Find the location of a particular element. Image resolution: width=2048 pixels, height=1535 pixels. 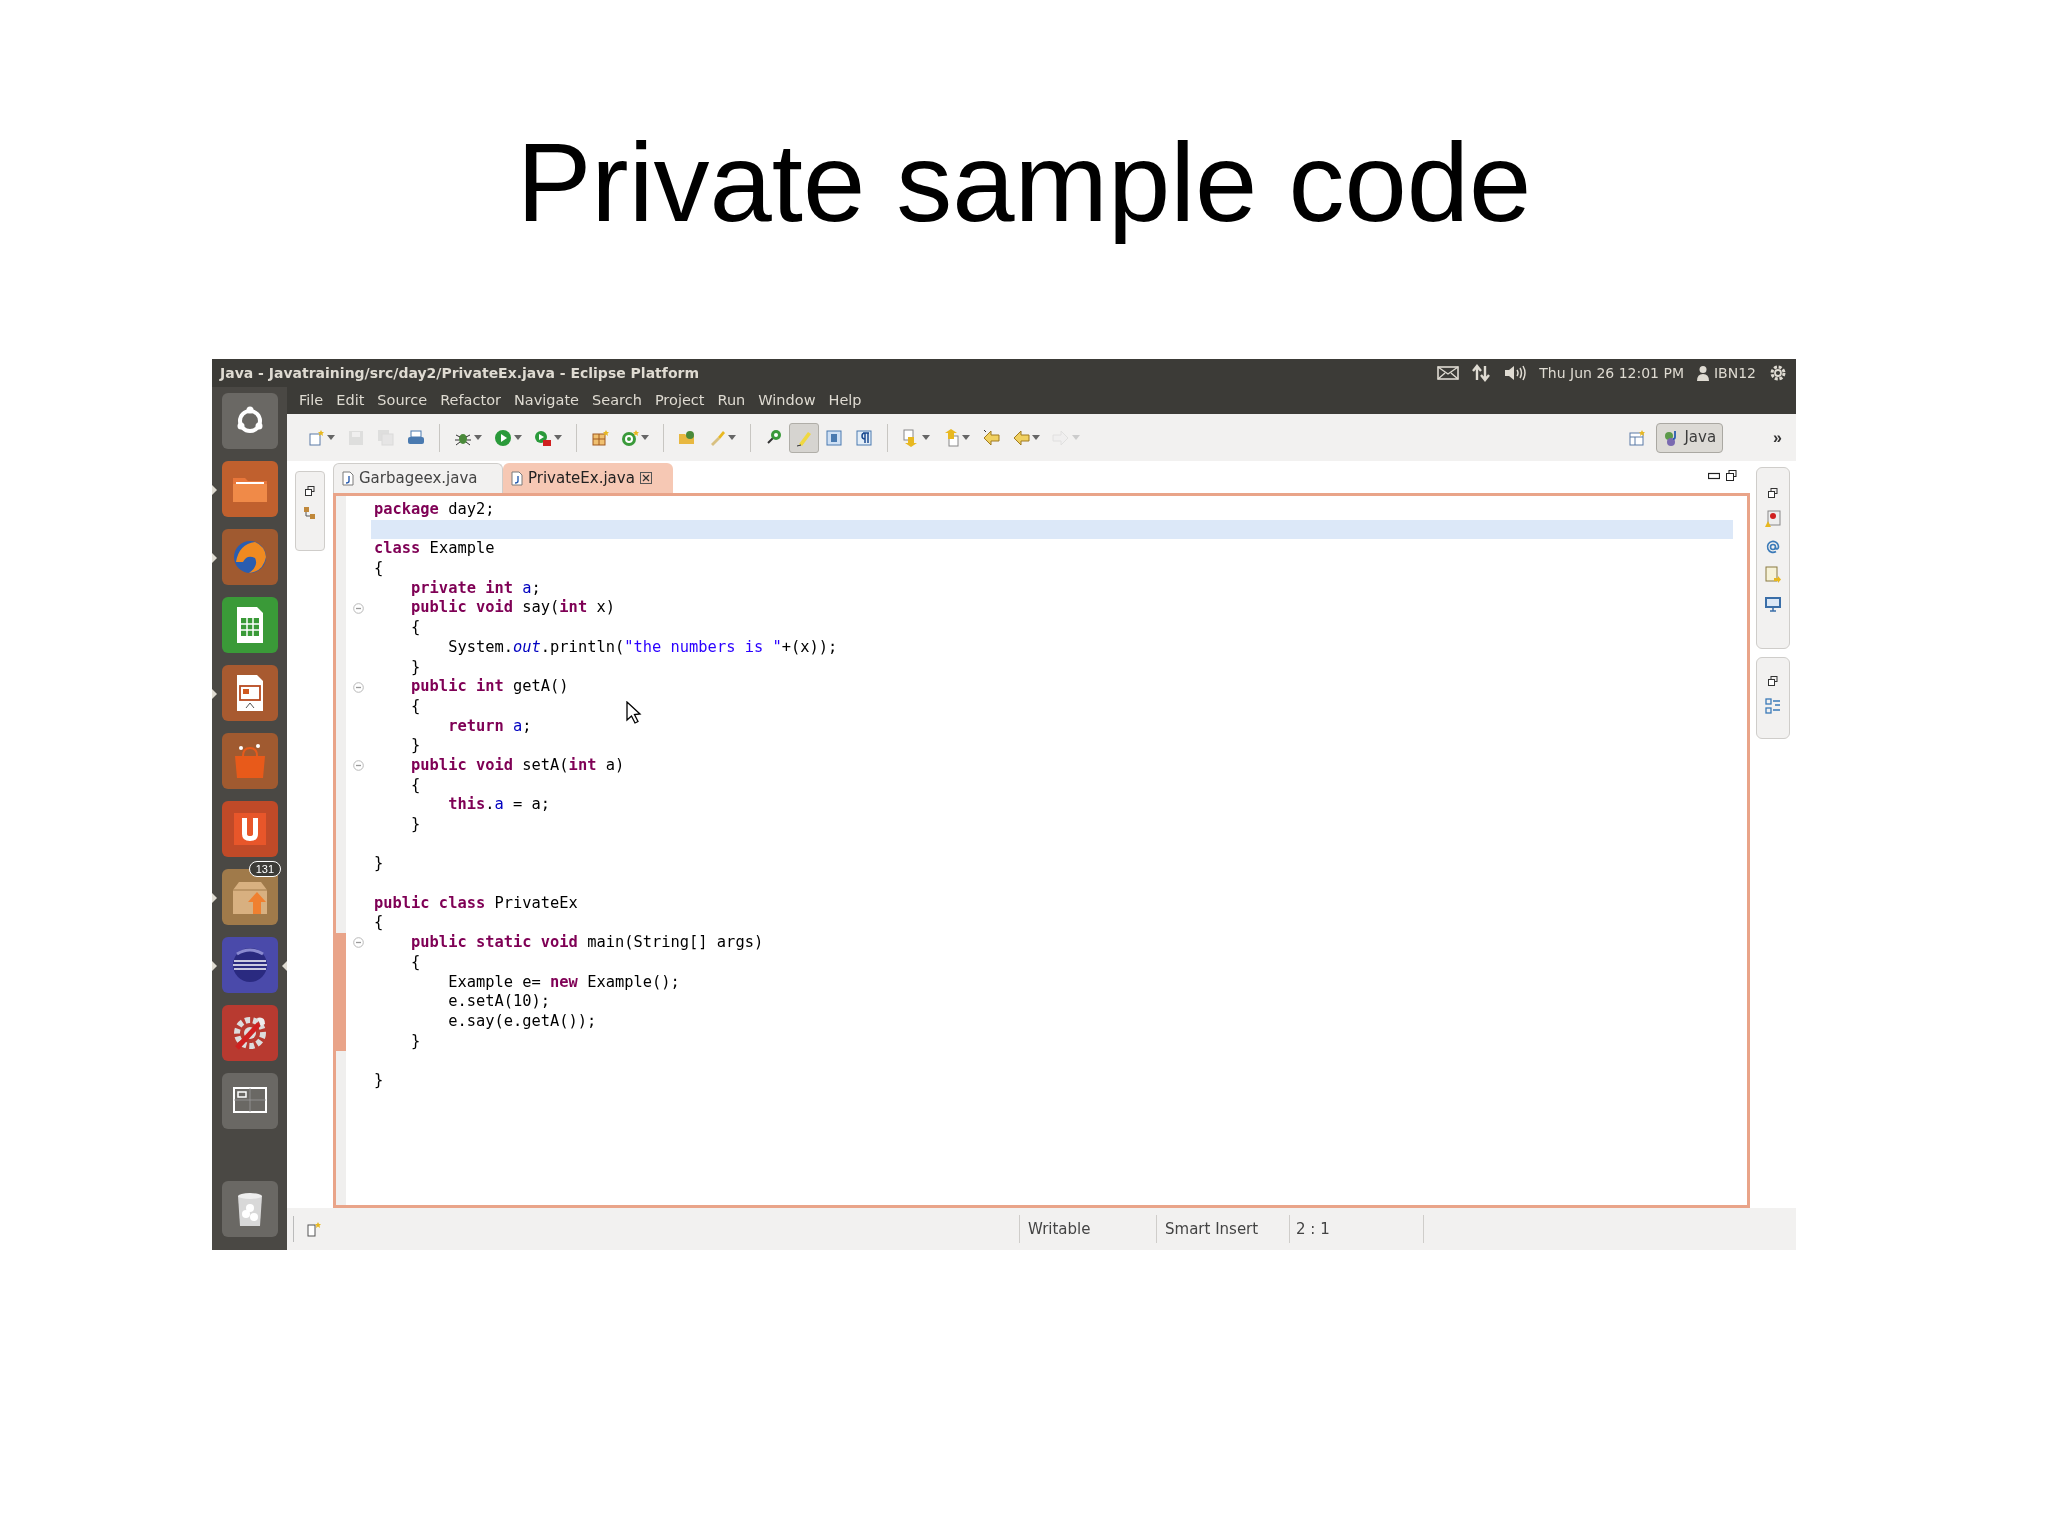

menu-item: Edit is located at coordinates (350, 400).